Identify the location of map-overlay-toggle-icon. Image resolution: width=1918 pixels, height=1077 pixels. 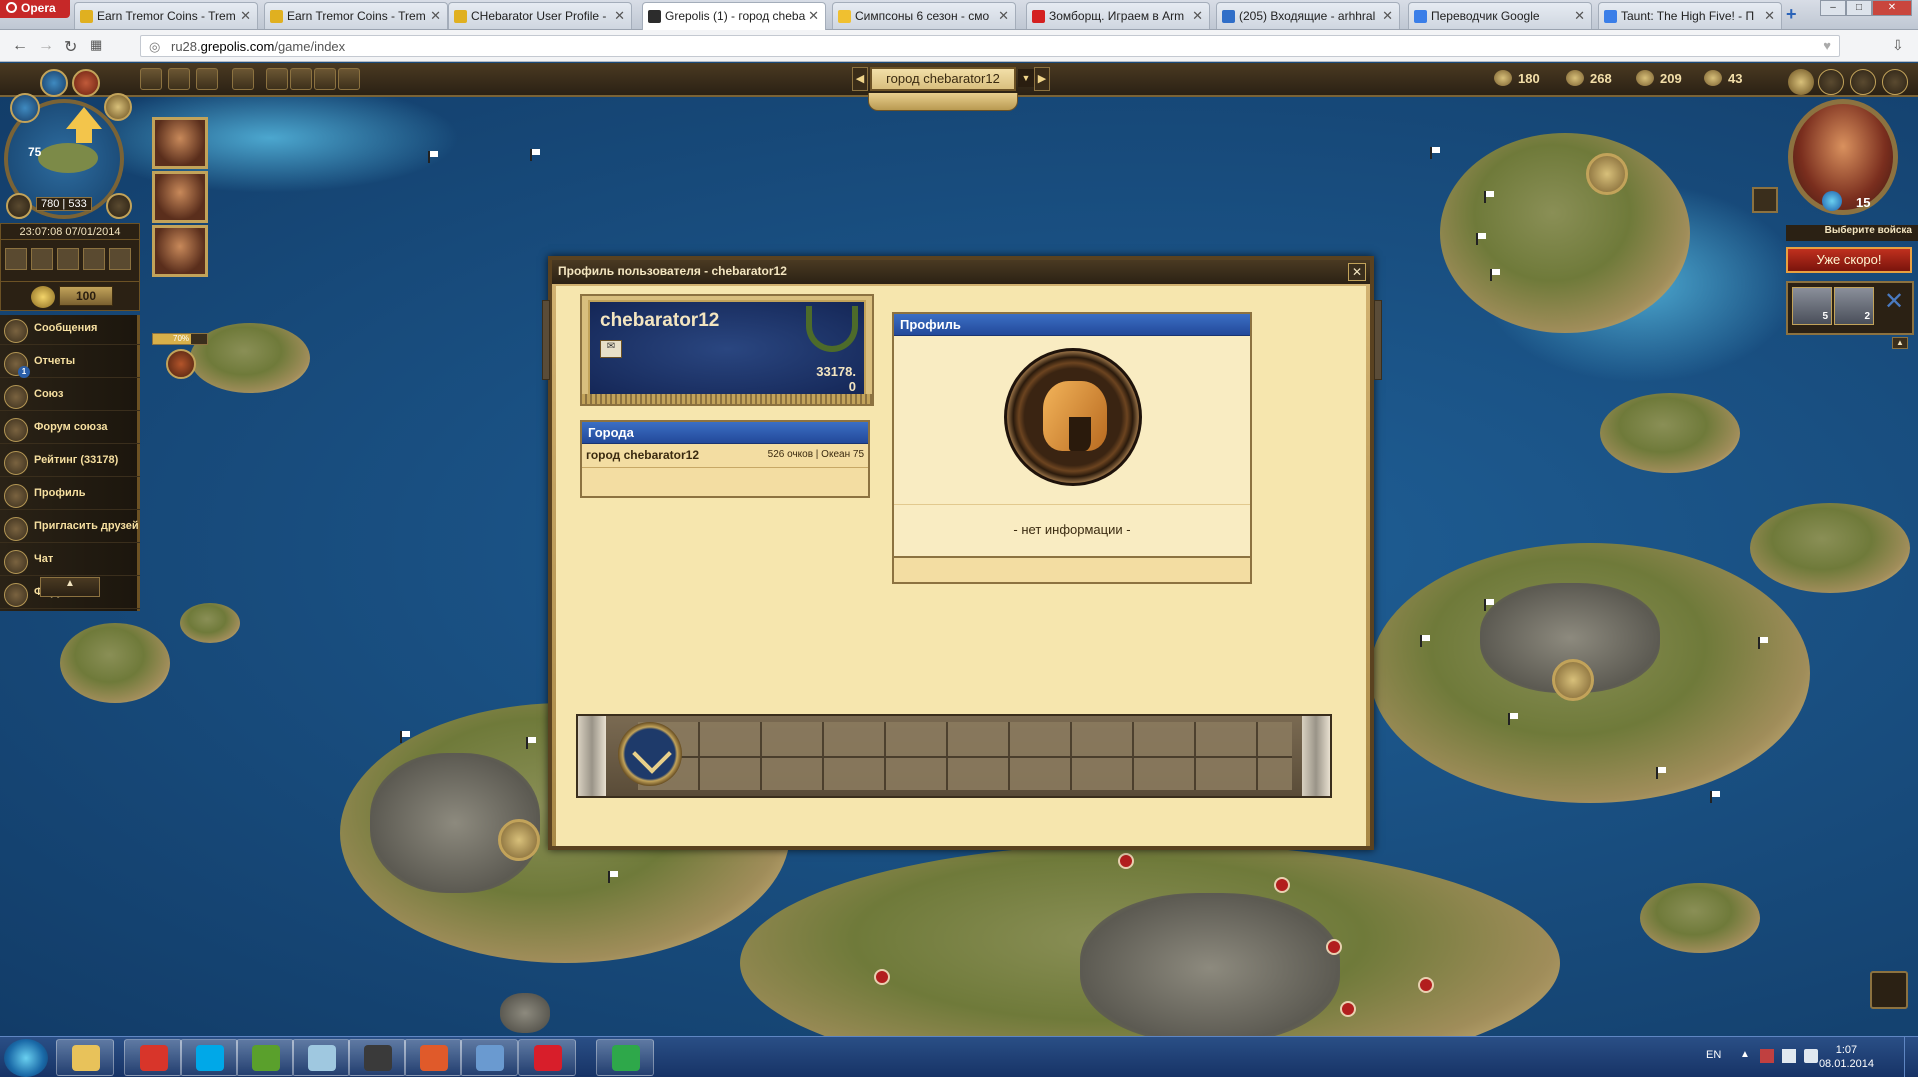
(1765, 200).